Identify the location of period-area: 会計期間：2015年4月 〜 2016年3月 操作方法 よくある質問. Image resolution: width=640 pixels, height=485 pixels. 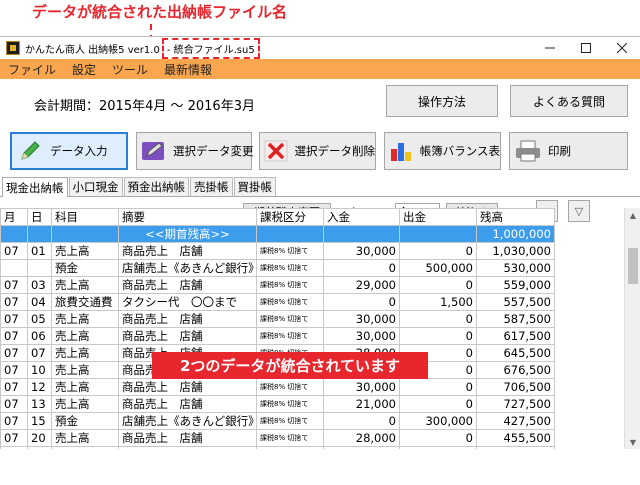
(320, 103).